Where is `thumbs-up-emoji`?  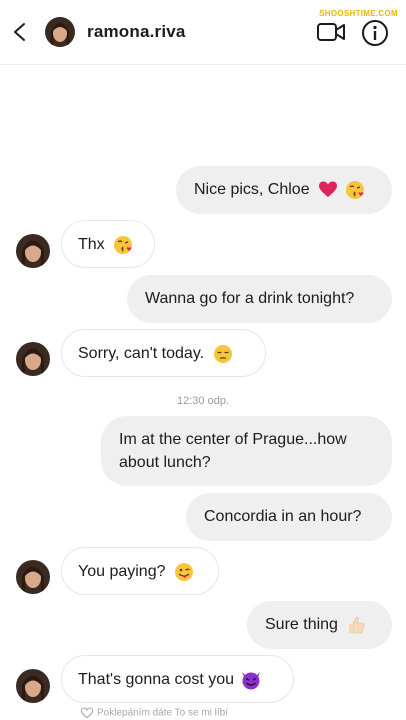
thumbs-up-emoji is located at coordinates (357, 625).